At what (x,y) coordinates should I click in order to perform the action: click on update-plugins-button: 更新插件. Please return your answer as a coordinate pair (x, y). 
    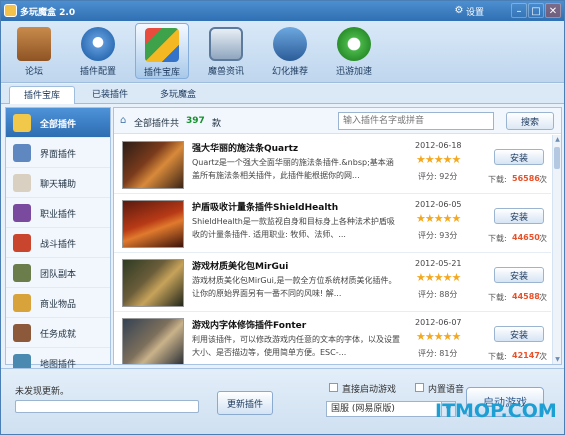
    Looking at the image, I should click on (245, 403).